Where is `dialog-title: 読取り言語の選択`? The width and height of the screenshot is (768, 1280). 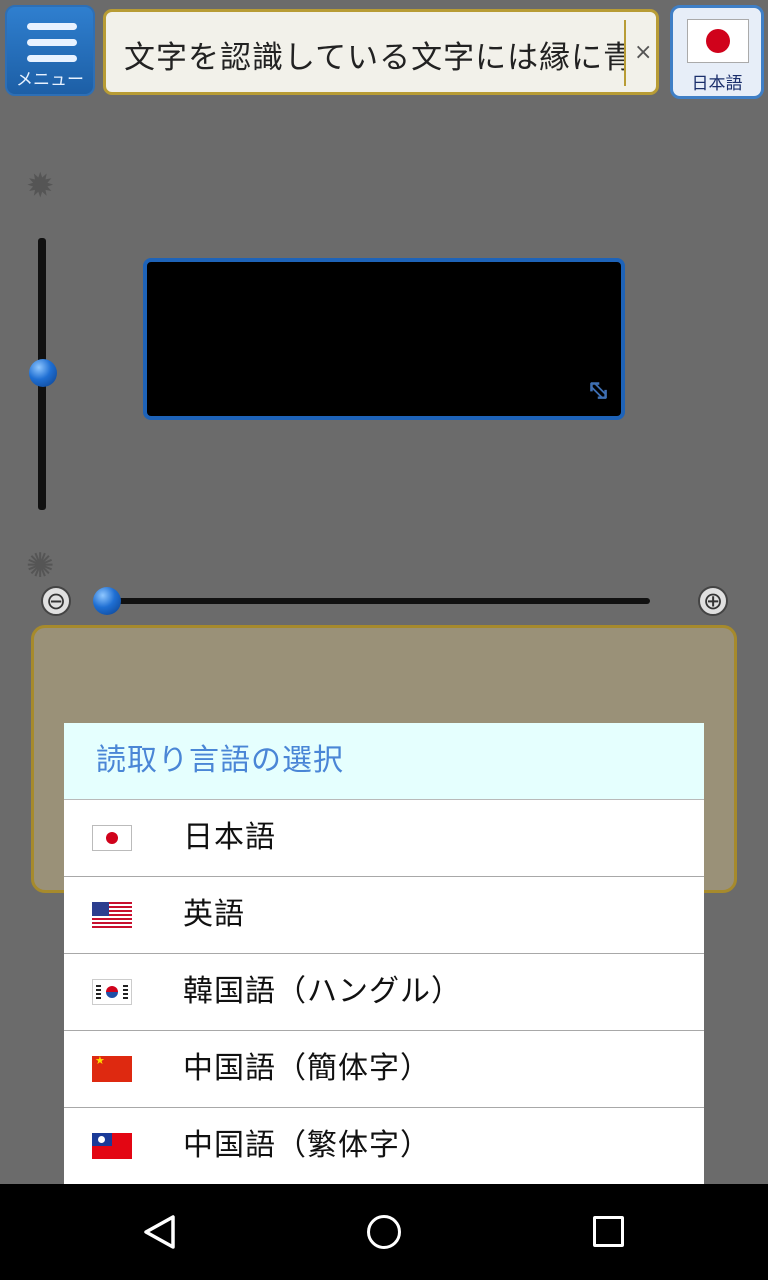
dialog-title: 読取り言語の選択 is located at coordinates (384, 761).